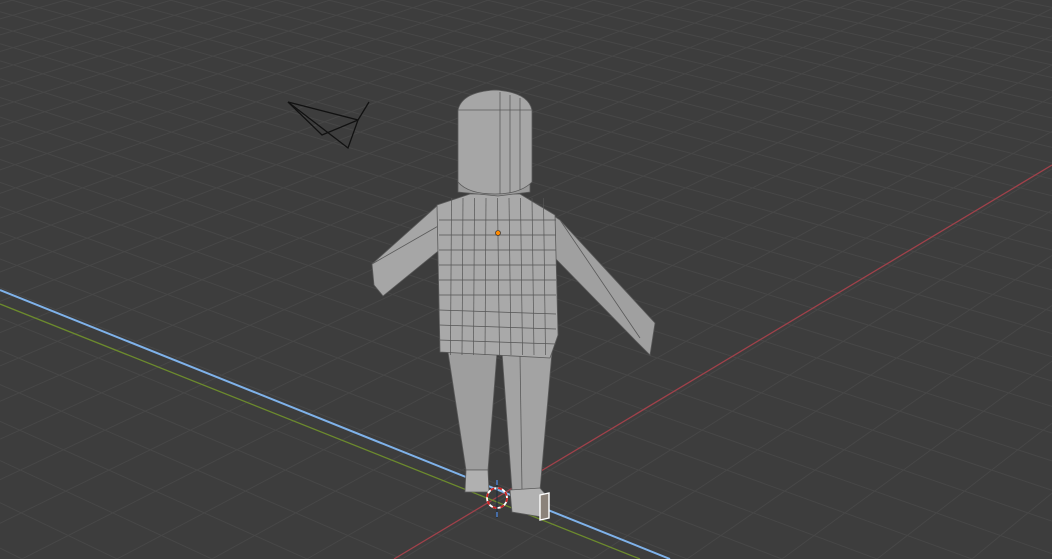 The height and width of the screenshot is (559, 1052). What do you see at coordinates (472, 411) in the screenshot?
I see `left-leg` at bounding box center [472, 411].